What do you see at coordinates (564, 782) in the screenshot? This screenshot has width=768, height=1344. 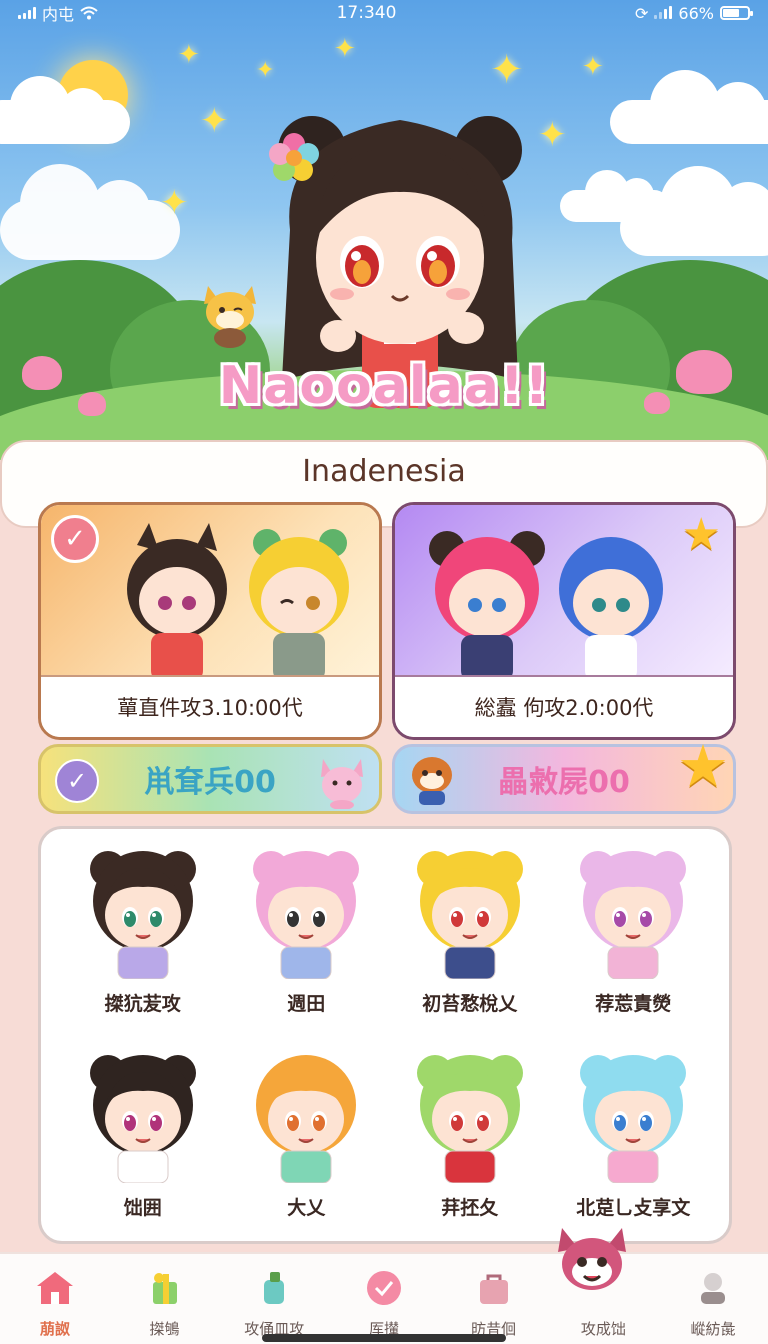 I see `bonus-label: 畾敹屍00` at bounding box center [564, 782].